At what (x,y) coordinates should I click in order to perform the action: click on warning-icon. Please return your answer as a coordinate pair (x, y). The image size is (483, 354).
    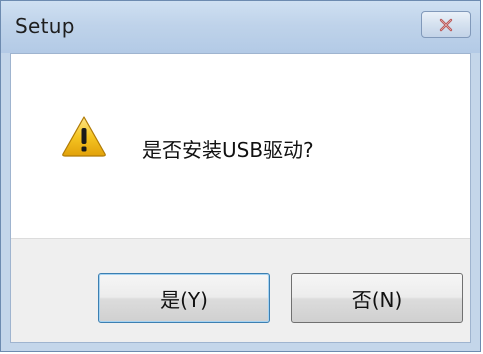
    Looking at the image, I should click on (84, 136).